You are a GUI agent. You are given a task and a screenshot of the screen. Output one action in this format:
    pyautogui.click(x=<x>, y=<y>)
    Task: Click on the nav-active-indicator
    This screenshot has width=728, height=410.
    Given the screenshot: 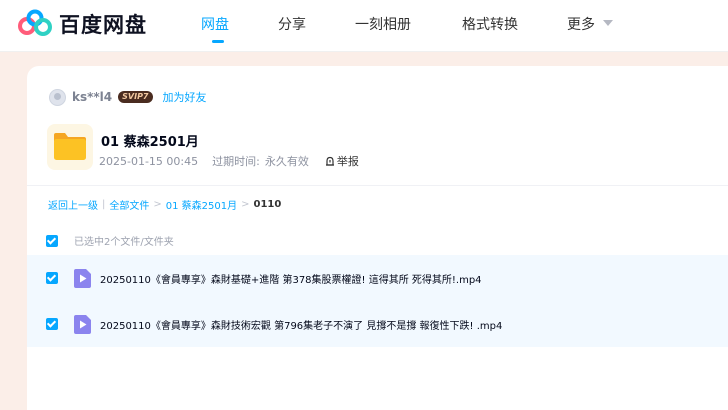 What is the action you would take?
    pyautogui.click(x=218, y=41)
    